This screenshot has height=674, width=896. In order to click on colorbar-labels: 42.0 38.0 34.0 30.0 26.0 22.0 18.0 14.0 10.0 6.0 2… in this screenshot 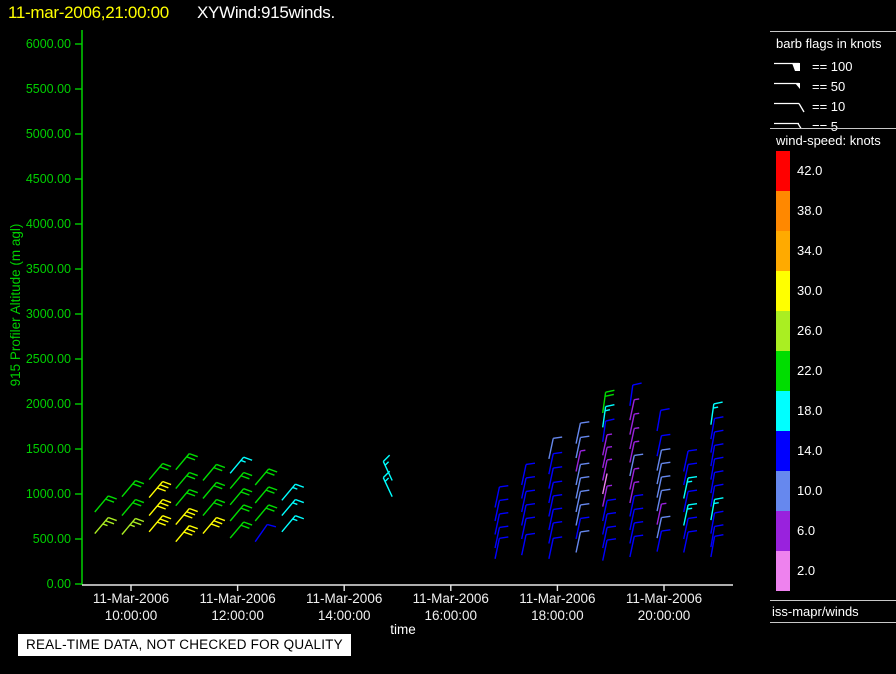, I will do `click(809, 371)`.